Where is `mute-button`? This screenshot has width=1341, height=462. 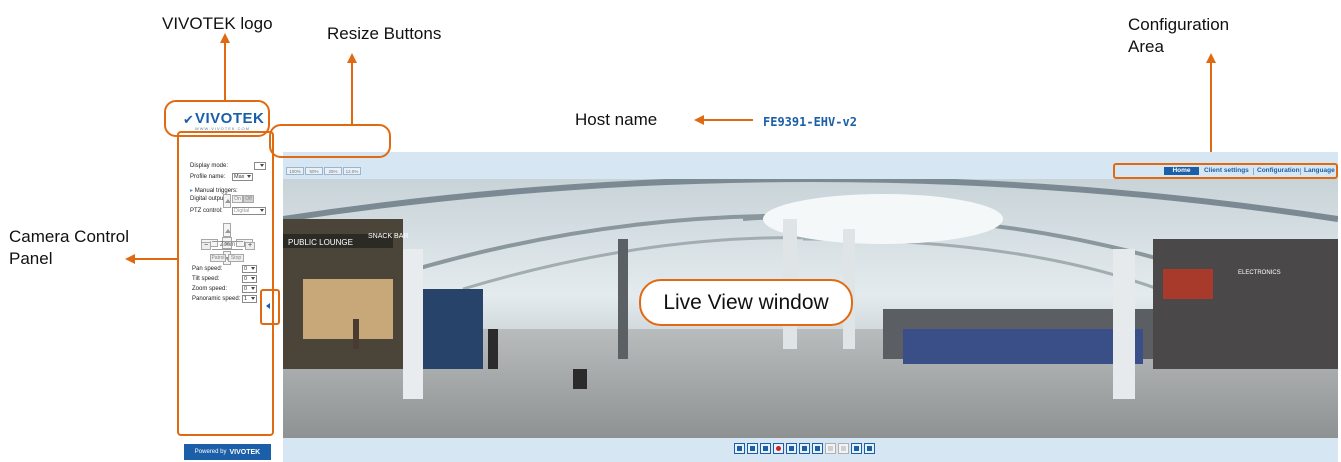
mute-button is located at coordinates (804, 448).